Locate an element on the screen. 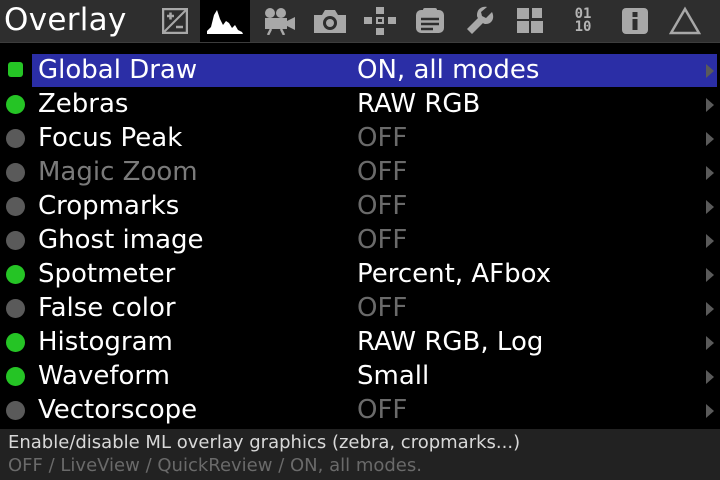  menu-tab-bar: Overlay 01 10 is located at coordinates (360, 21).